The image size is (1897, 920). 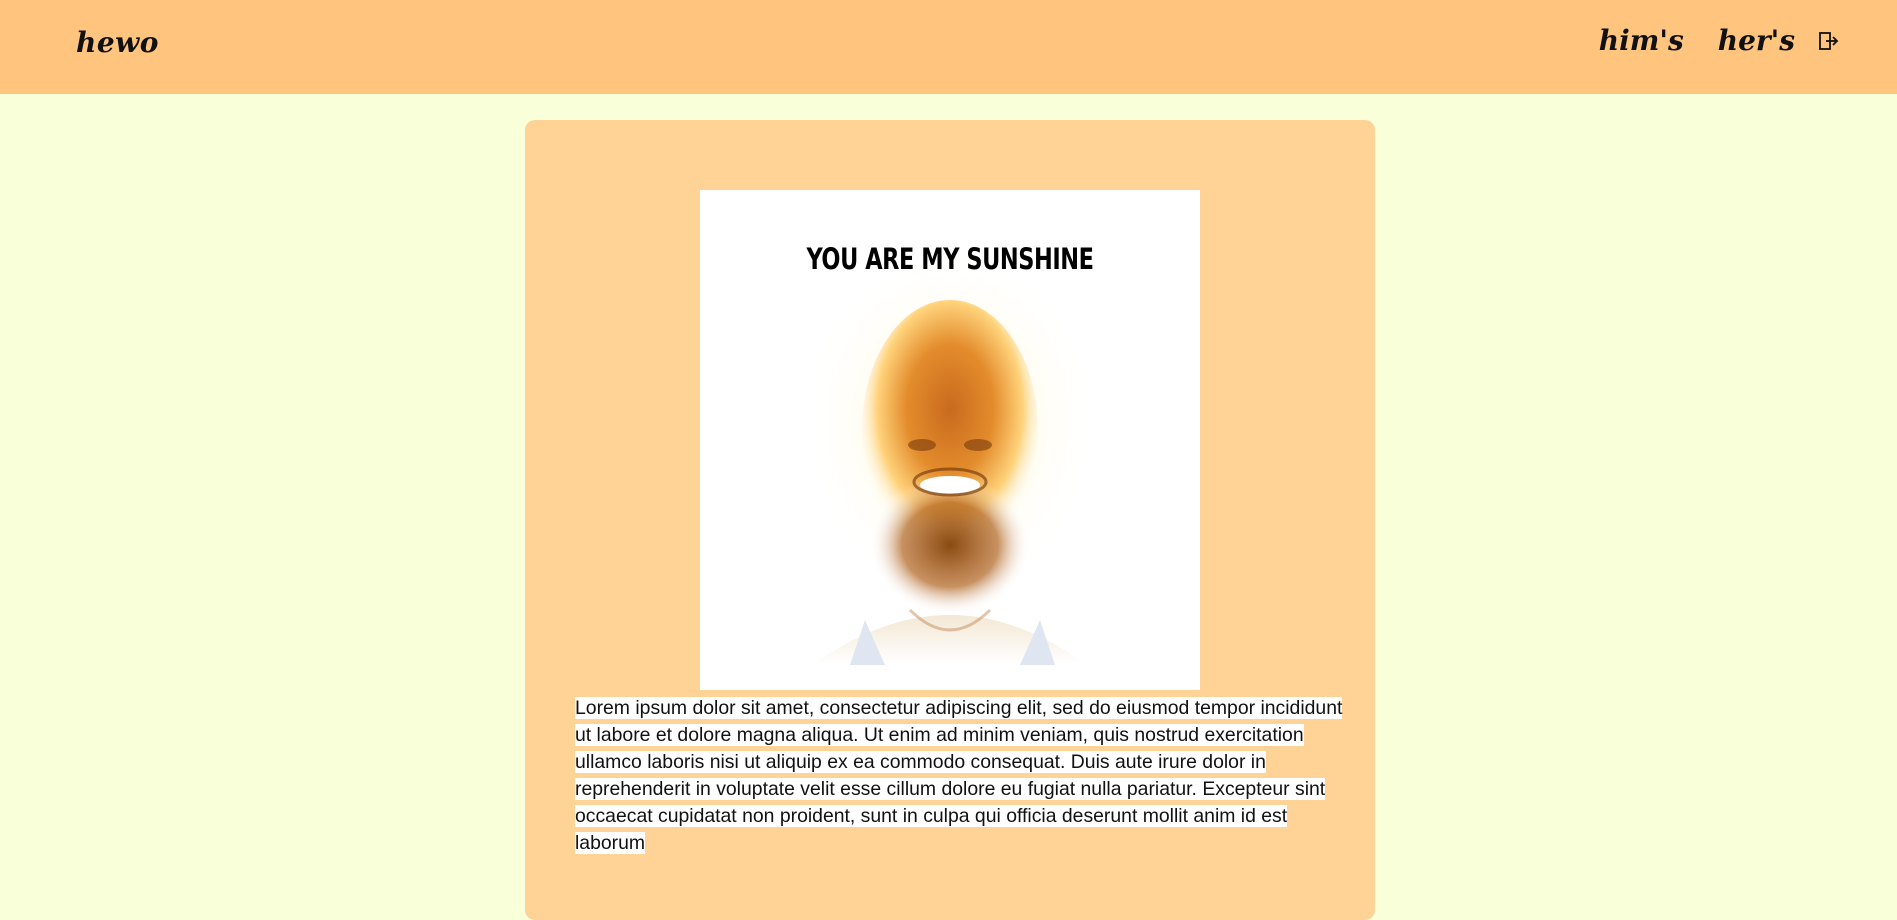 What do you see at coordinates (117, 42) in the screenshot?
I see `brand-logo: hewo` at bounding box center [117, 42].